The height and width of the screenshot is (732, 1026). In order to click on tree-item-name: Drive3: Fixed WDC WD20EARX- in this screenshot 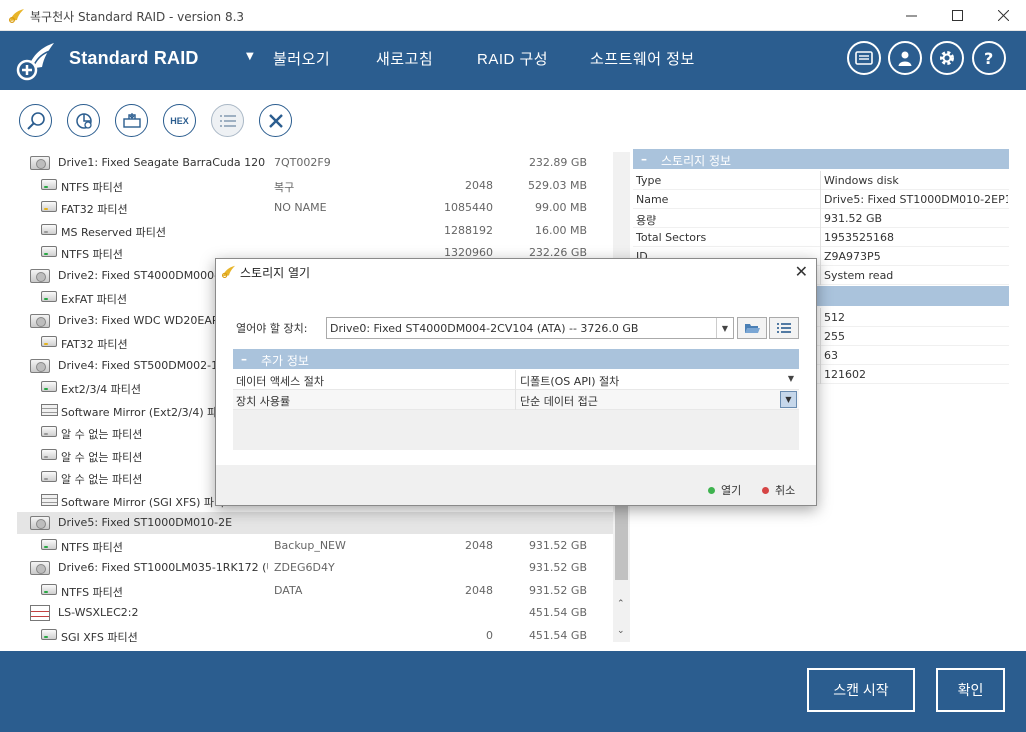, I will do `click(144, 320)`.